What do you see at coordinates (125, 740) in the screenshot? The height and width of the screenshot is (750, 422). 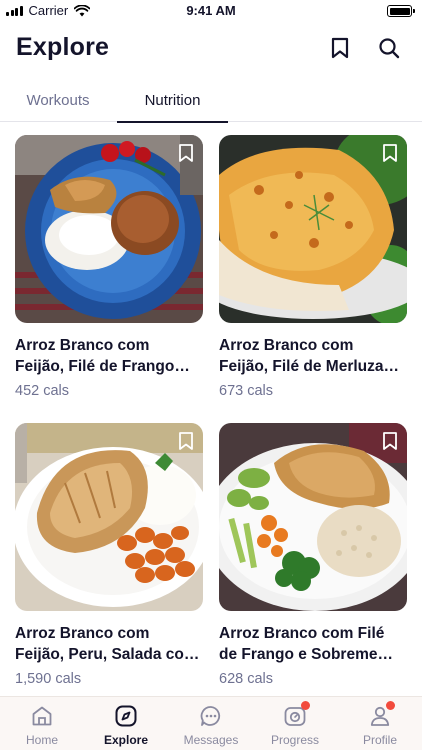 I see `tabbar-label: Explore` at bounding box center [125, 740].